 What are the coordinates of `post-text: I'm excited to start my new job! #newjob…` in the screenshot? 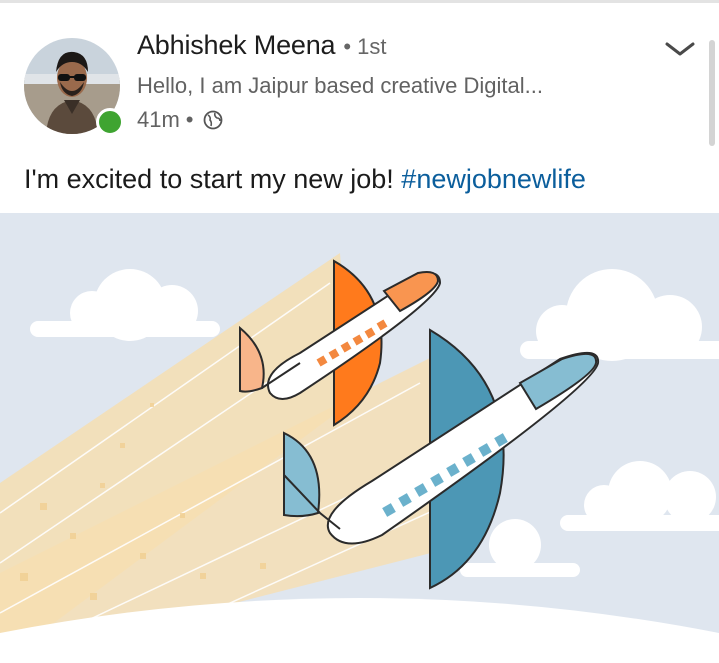 It's located at (305, 179).